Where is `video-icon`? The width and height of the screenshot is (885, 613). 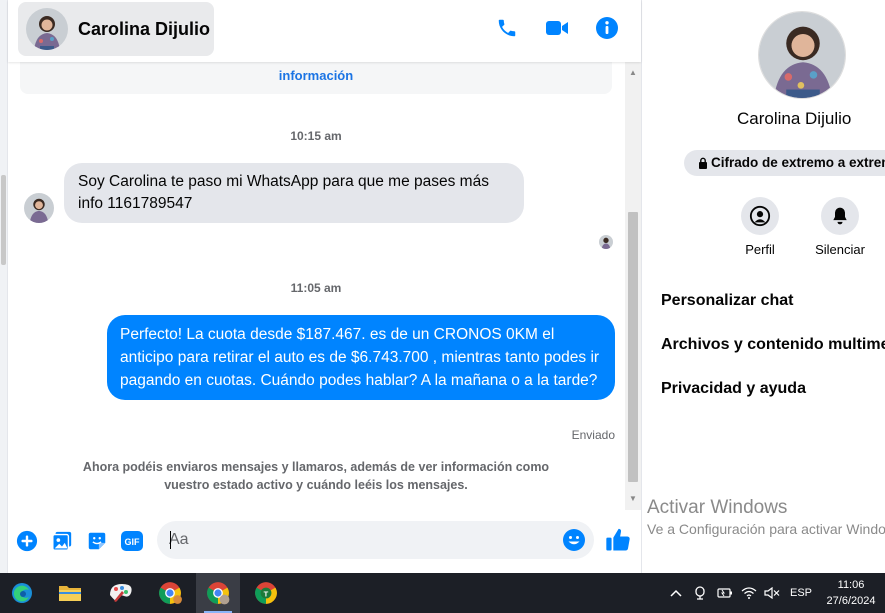
video-icon is located at coordinates (557, 28).